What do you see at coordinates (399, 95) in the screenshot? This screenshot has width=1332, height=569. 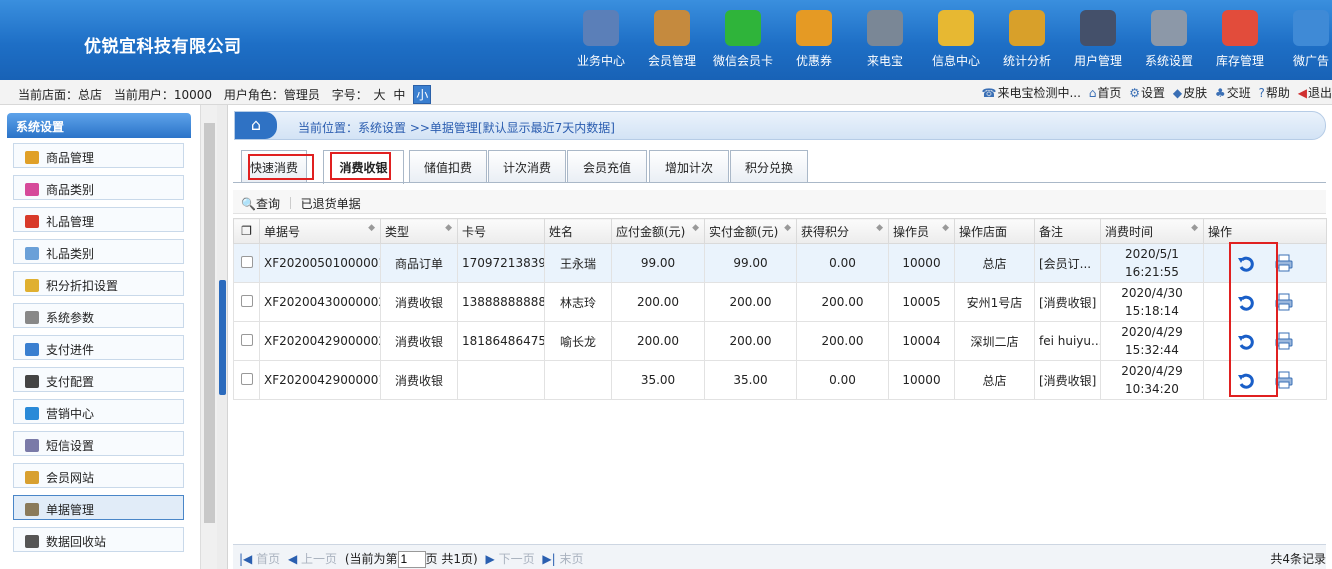 I see `font-medium-button: 中` at bounding box center [399, 95].